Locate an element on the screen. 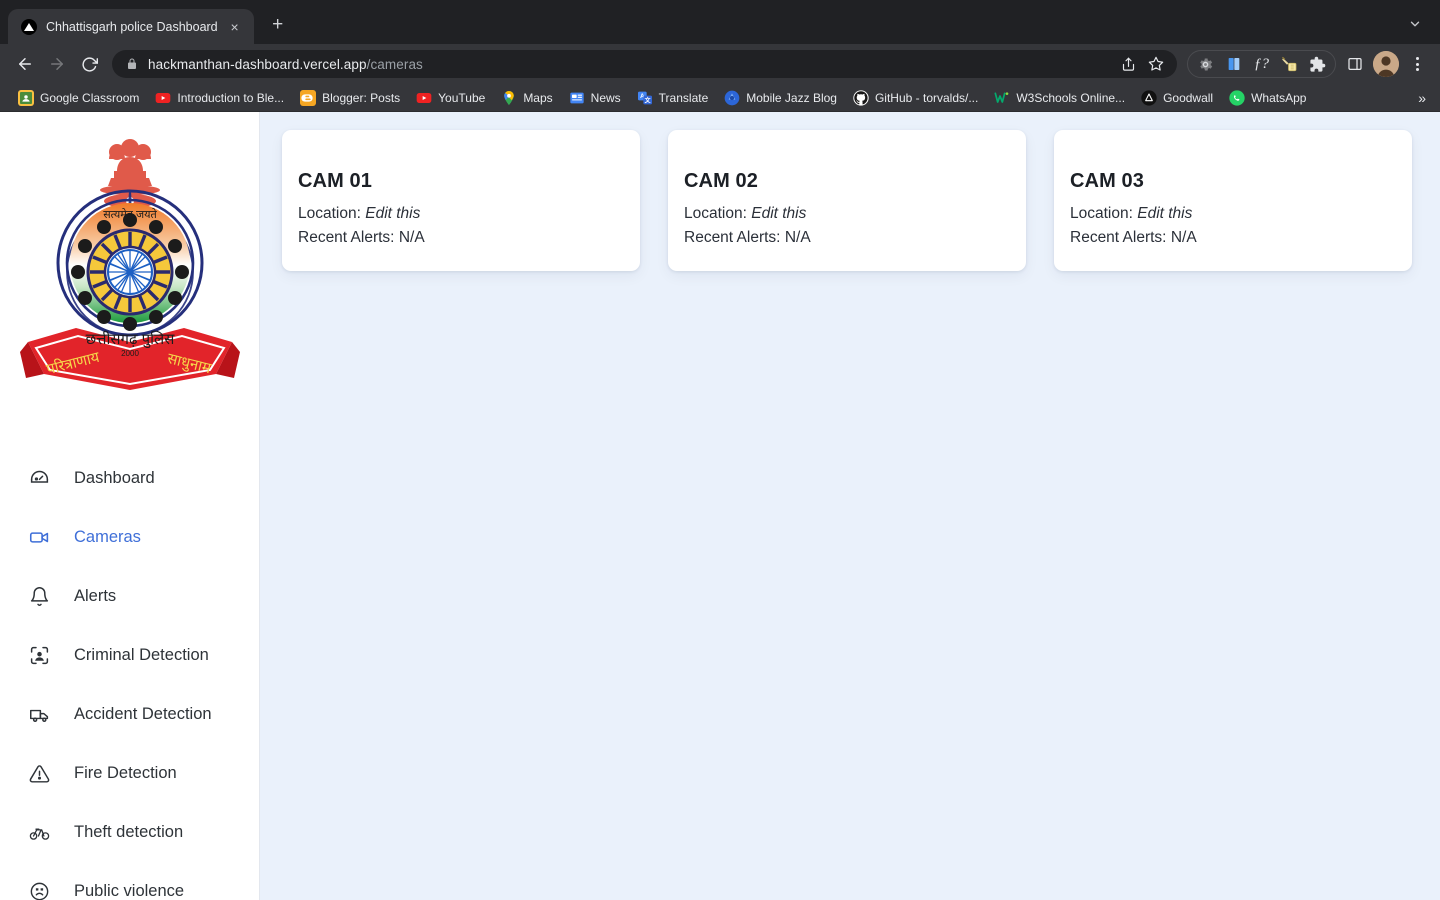 The height and width of the screenshot is (900, 1440). bookmark-item: Maps is located at coordinates (526, 98).